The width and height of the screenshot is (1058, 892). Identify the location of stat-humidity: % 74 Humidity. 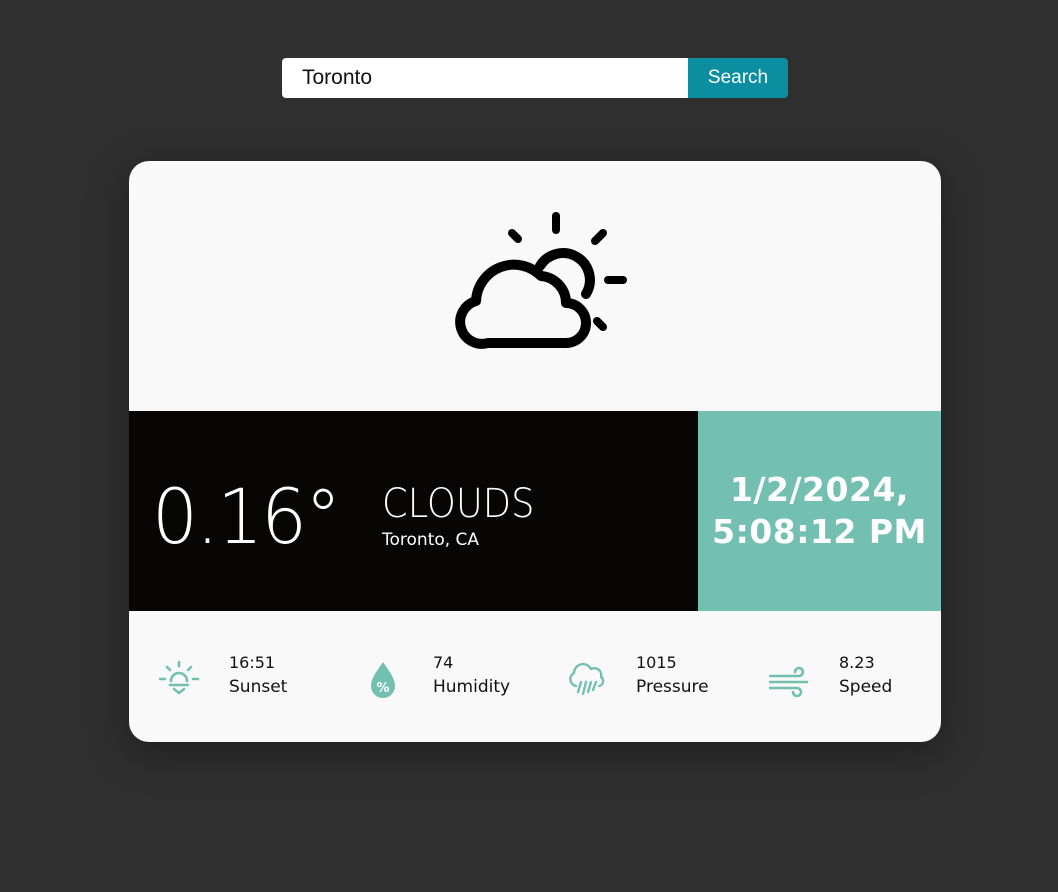
(453, 676).